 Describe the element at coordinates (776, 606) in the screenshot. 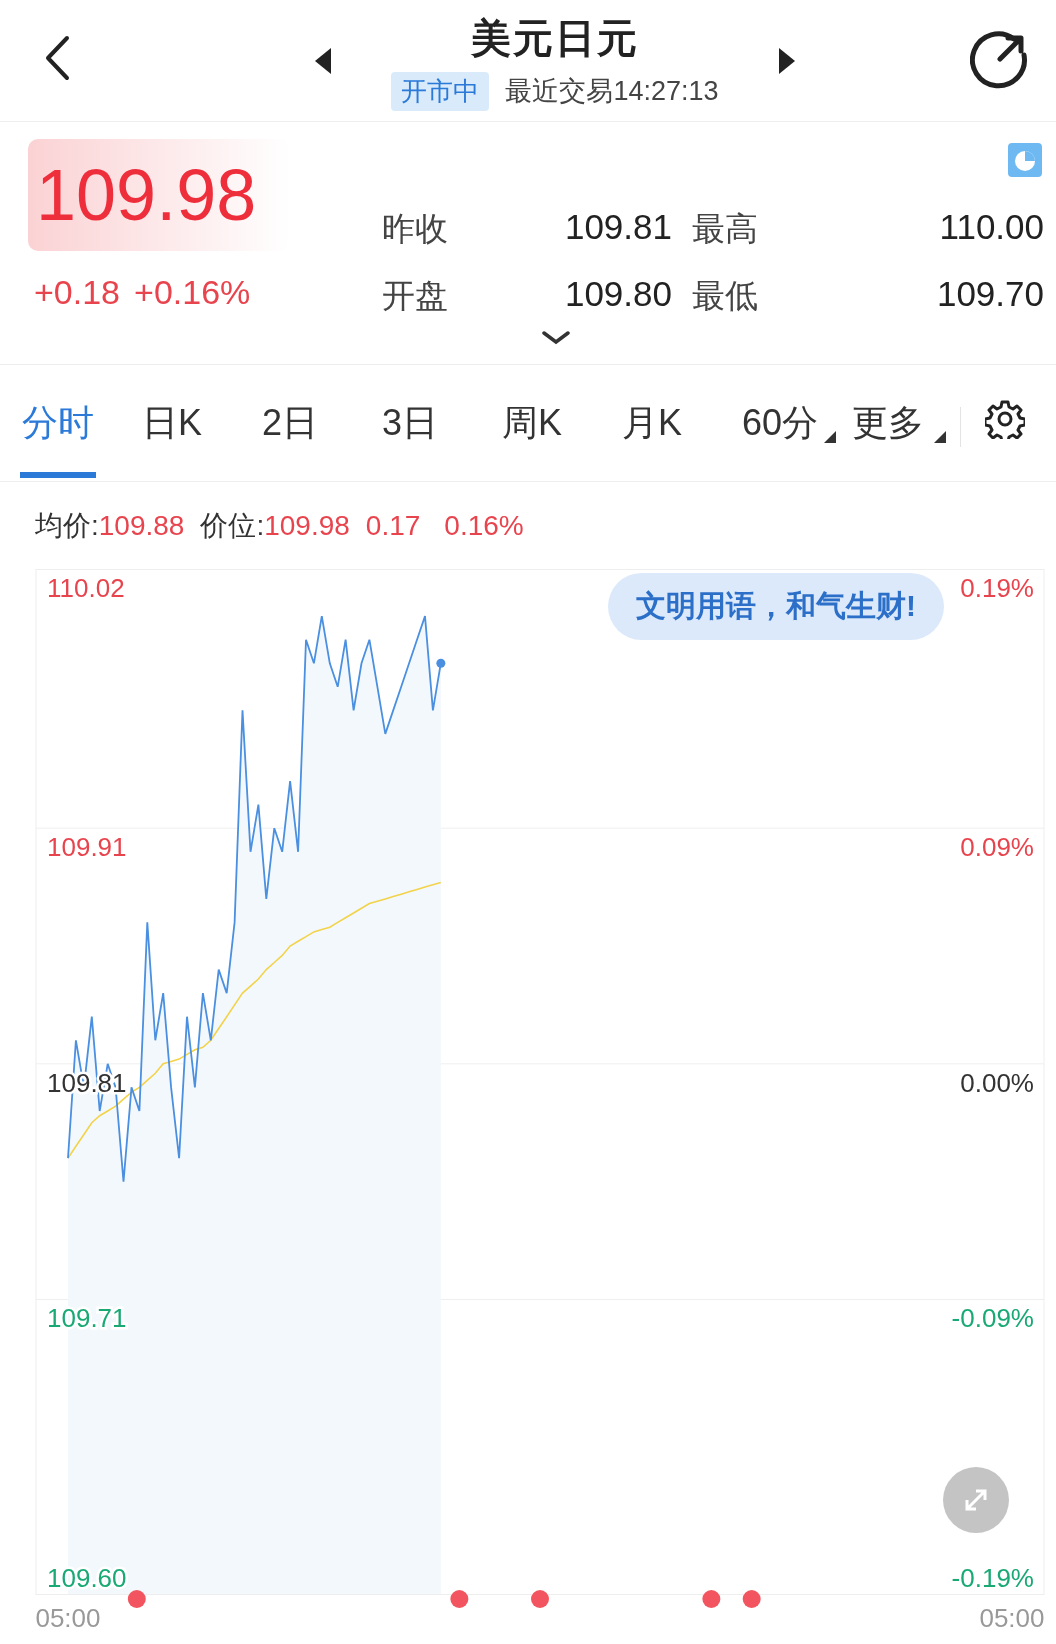

I see `toast-message: 文明用语，和气生财!` at that location.